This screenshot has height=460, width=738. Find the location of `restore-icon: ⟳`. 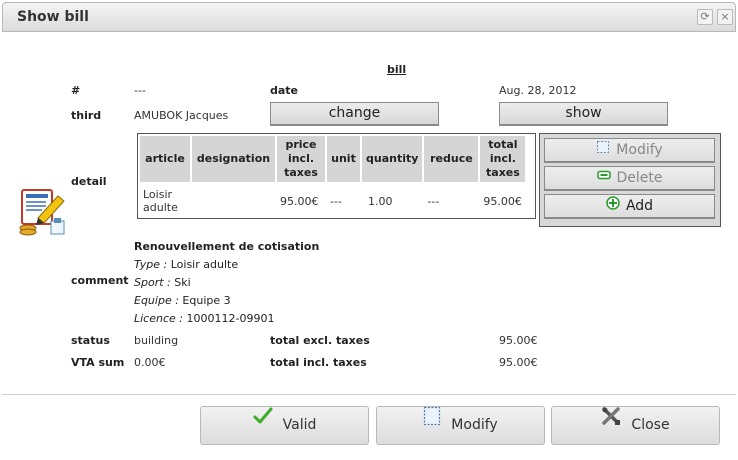

restore-icon: ⟳ is located at coordinates (705, 17).